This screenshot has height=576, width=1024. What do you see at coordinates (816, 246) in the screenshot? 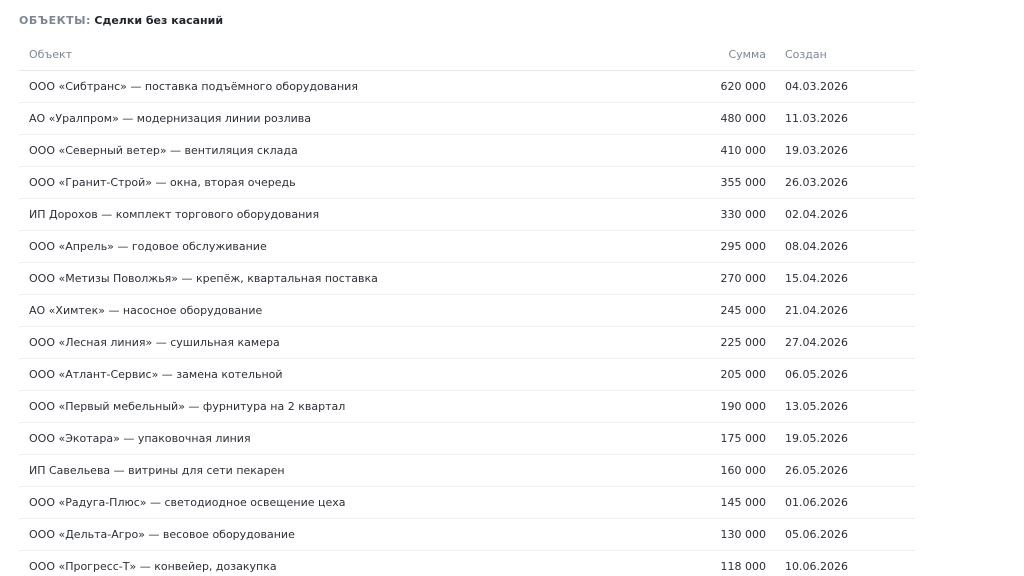
I see `cell-created: 08.04.2026` at bounding box center [816, 246].